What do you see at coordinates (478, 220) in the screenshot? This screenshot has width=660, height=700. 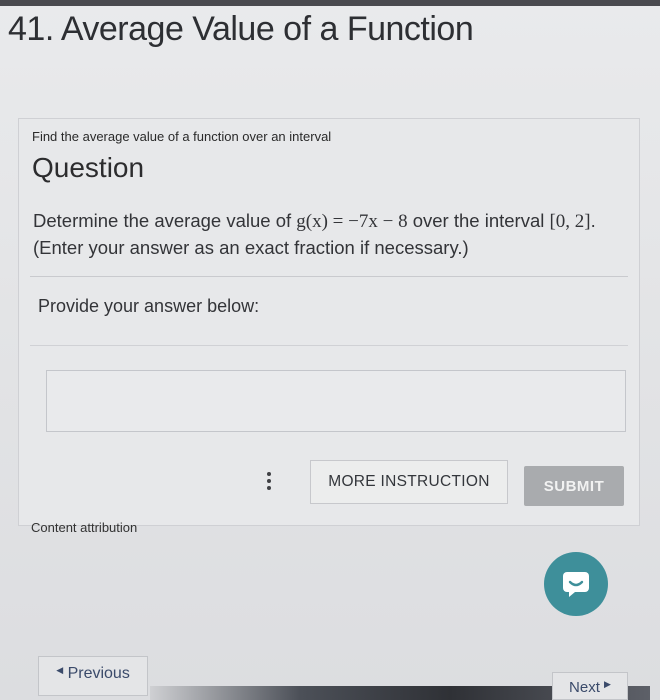 I see `question-text-mid: over the interval` at bounding box center [478, 220].